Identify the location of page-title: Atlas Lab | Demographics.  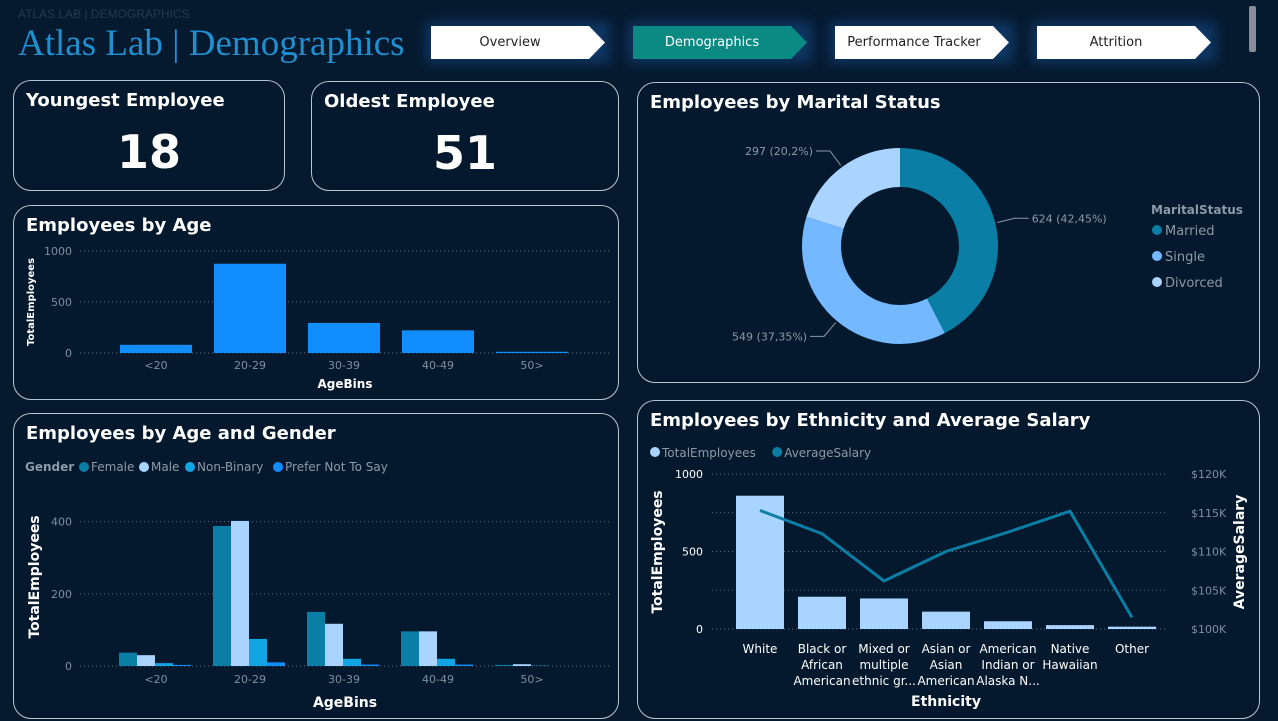
(211, 43).